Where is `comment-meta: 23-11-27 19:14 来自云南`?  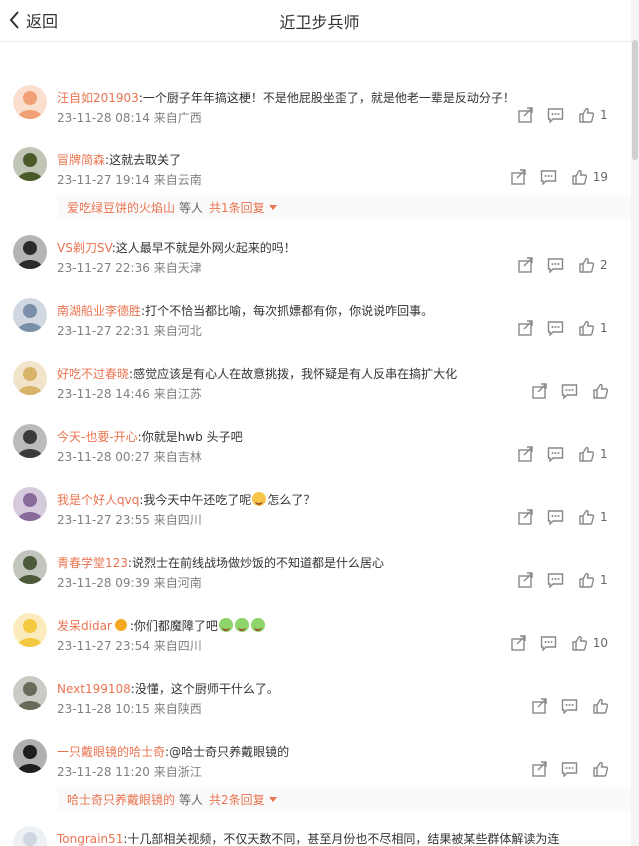 comment-meta: 23-11-27 19:14 来自云南 is located at coordinates (129, 180).